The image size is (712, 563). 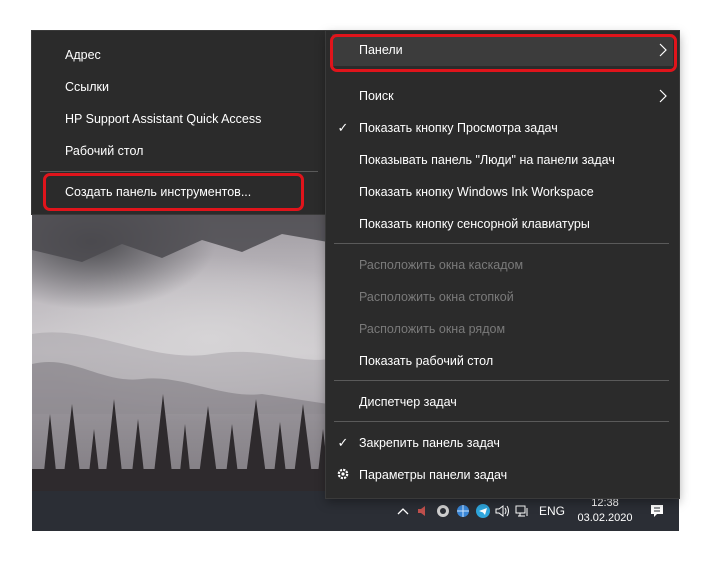 What do you see at coordinates (502, 96) in the screenshot?
I see `menu-item-search: Поиск` at bounding box center [502, 96].